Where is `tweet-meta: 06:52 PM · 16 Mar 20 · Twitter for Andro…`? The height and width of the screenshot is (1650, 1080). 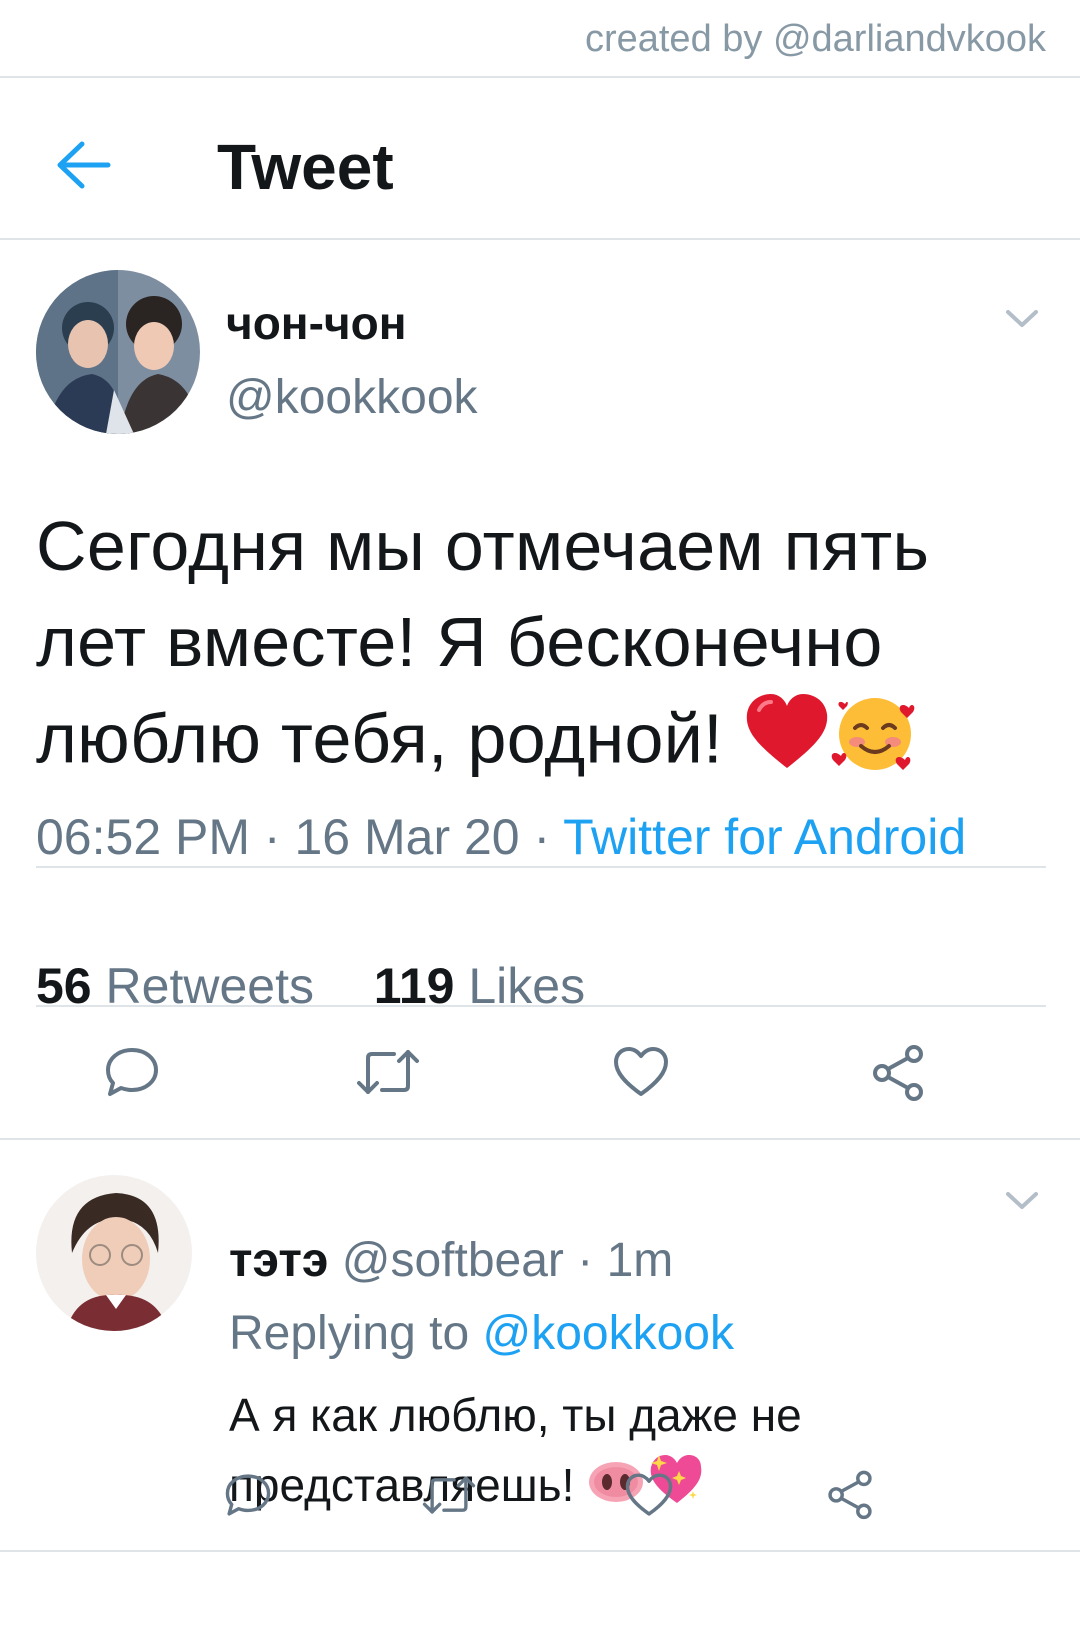
tweet-meta: 06:52 PM · 16 Mar 20 · Twitter for Andro… is located at coordinates (501, 837).